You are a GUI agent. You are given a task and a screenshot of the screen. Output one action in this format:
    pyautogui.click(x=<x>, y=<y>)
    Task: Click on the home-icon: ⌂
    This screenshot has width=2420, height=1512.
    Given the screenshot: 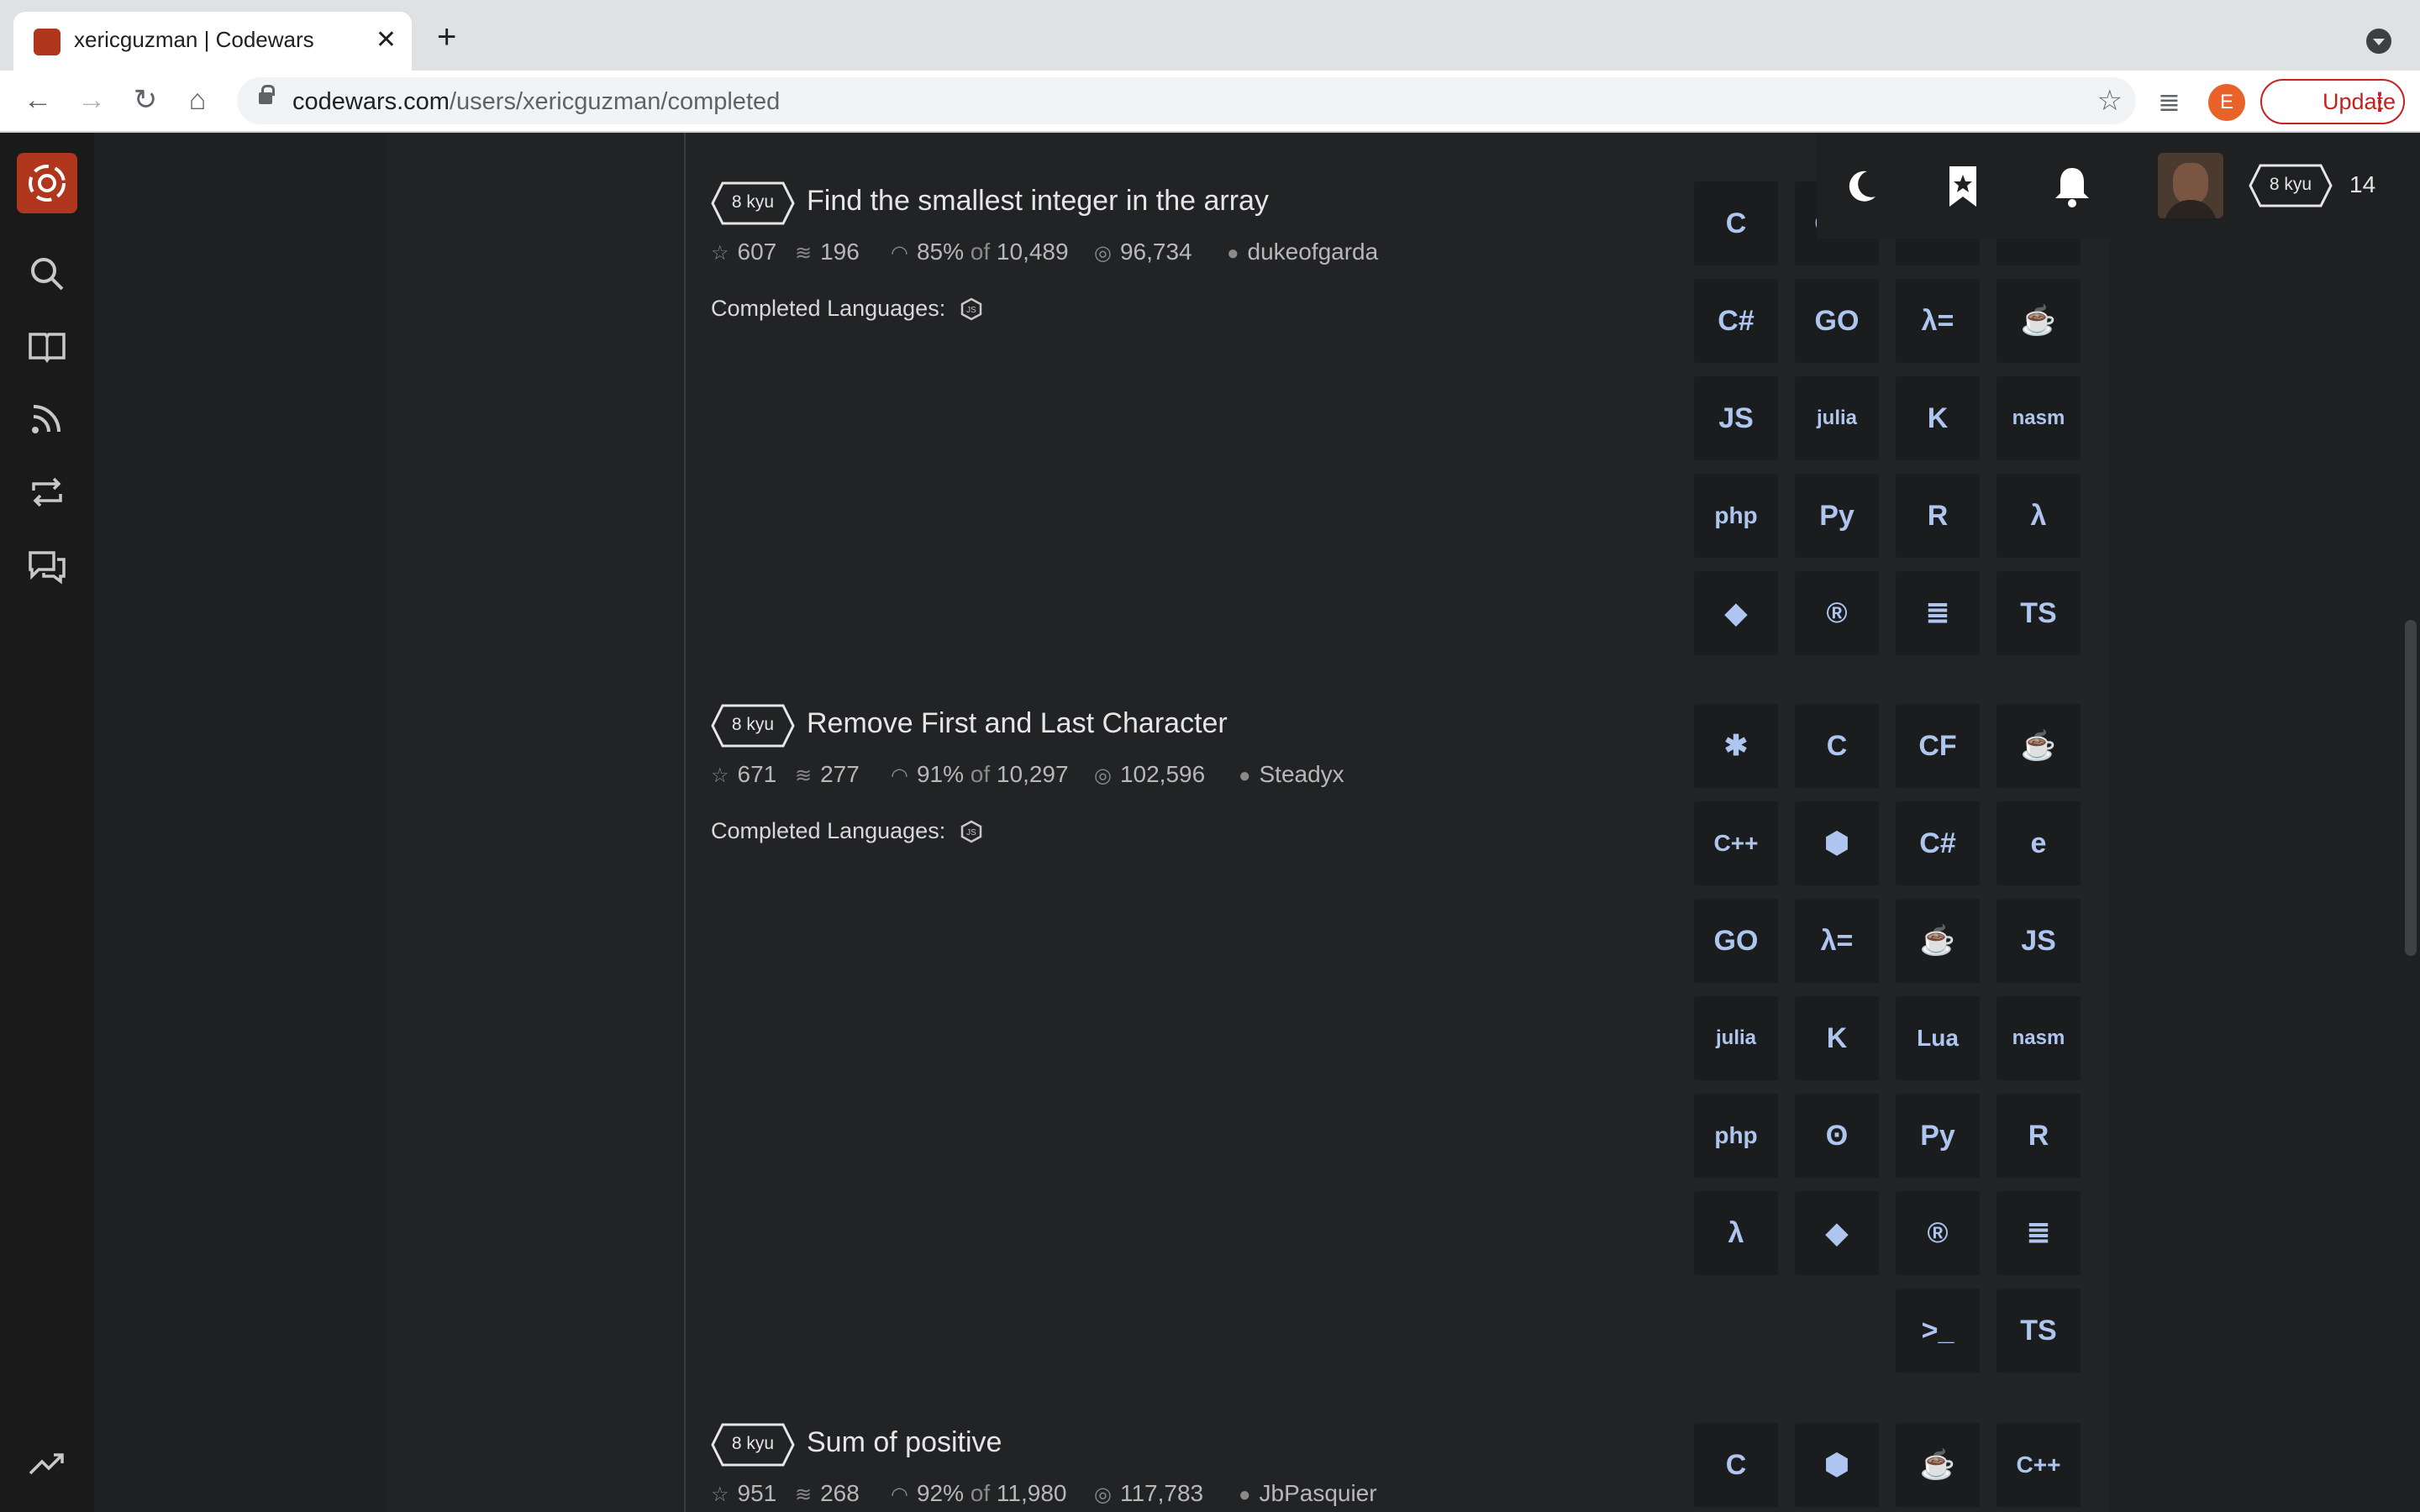 What is the action you would take?
    pyautogui.click(x=197, y=100)
    